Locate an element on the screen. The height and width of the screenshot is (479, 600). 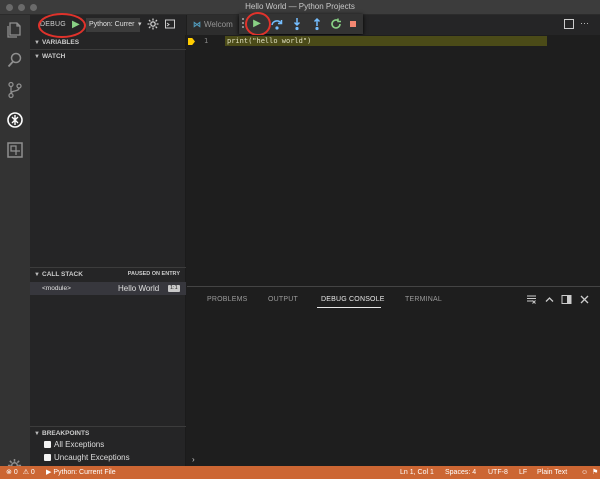
configure-gear-icon is located at coordinates (153, 24).